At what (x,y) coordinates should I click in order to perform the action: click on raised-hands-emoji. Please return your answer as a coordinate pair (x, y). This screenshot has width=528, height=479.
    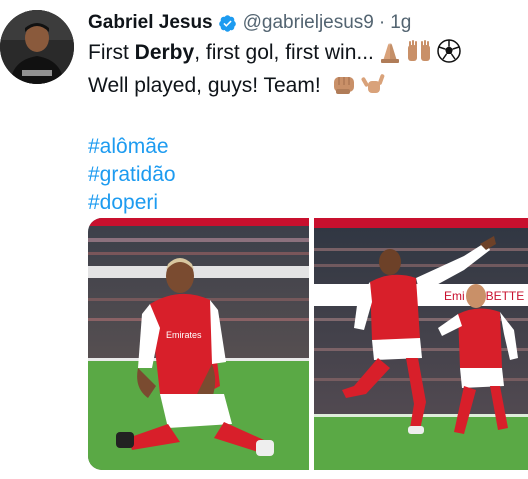
    Looking at the image, I should click on (420, 55).